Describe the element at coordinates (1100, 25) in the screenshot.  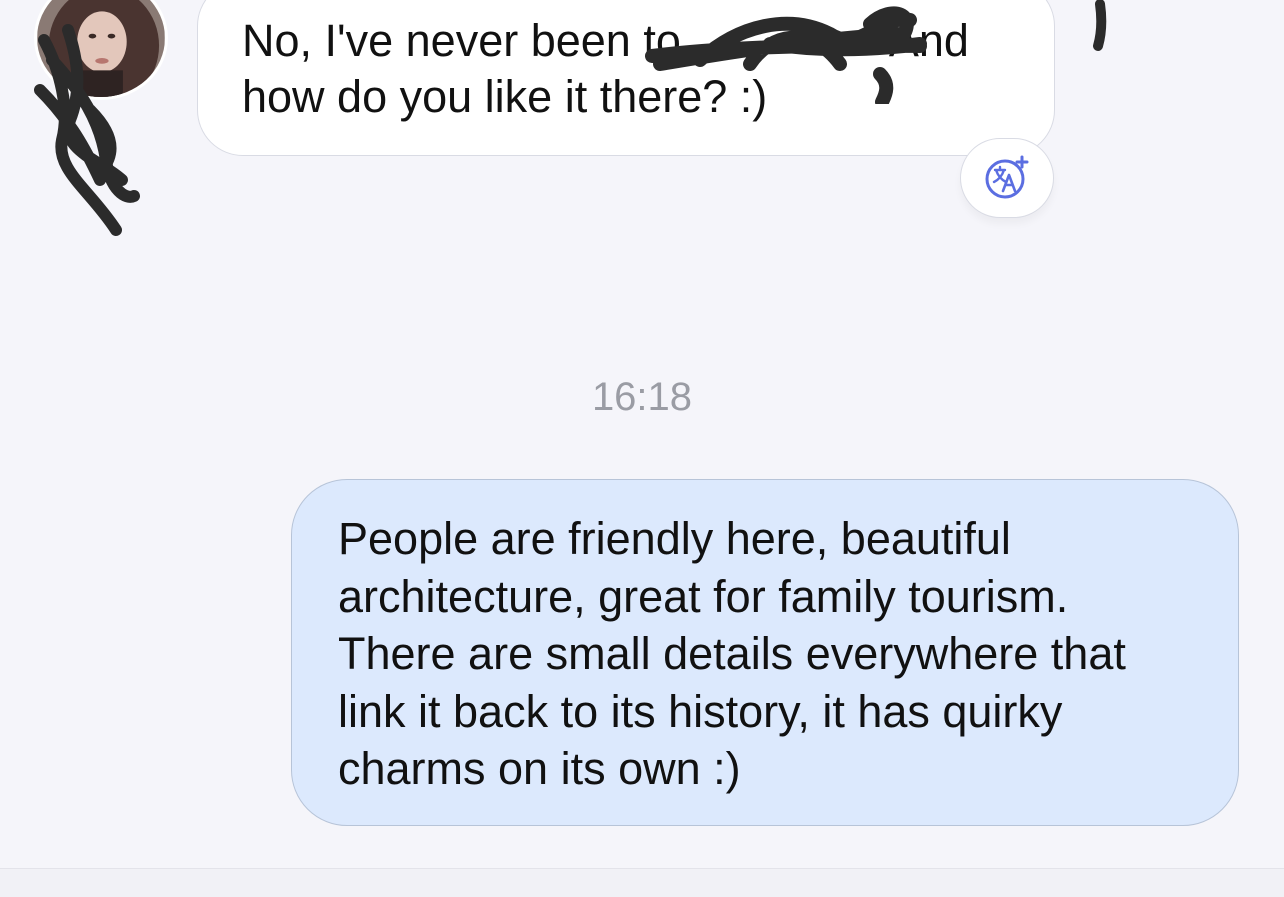
I see `stray-mark` at that location.